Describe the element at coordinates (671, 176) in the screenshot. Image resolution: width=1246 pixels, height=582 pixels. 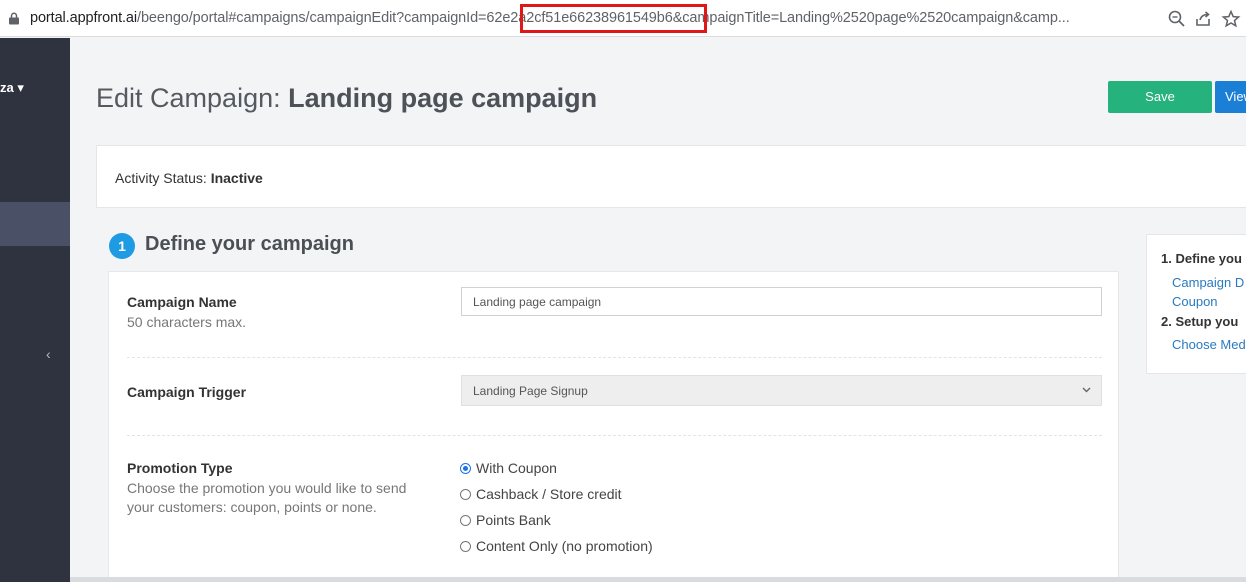
I see `activity-status-card: Activity Status: Inactive` at that location.